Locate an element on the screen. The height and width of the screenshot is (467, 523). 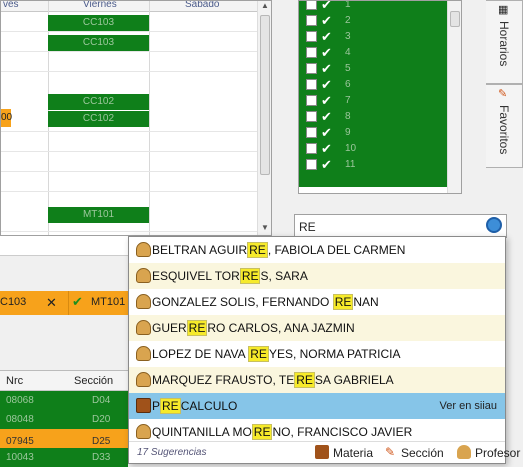
list-item: ✔ 4 is located at coordinates (374, 53).